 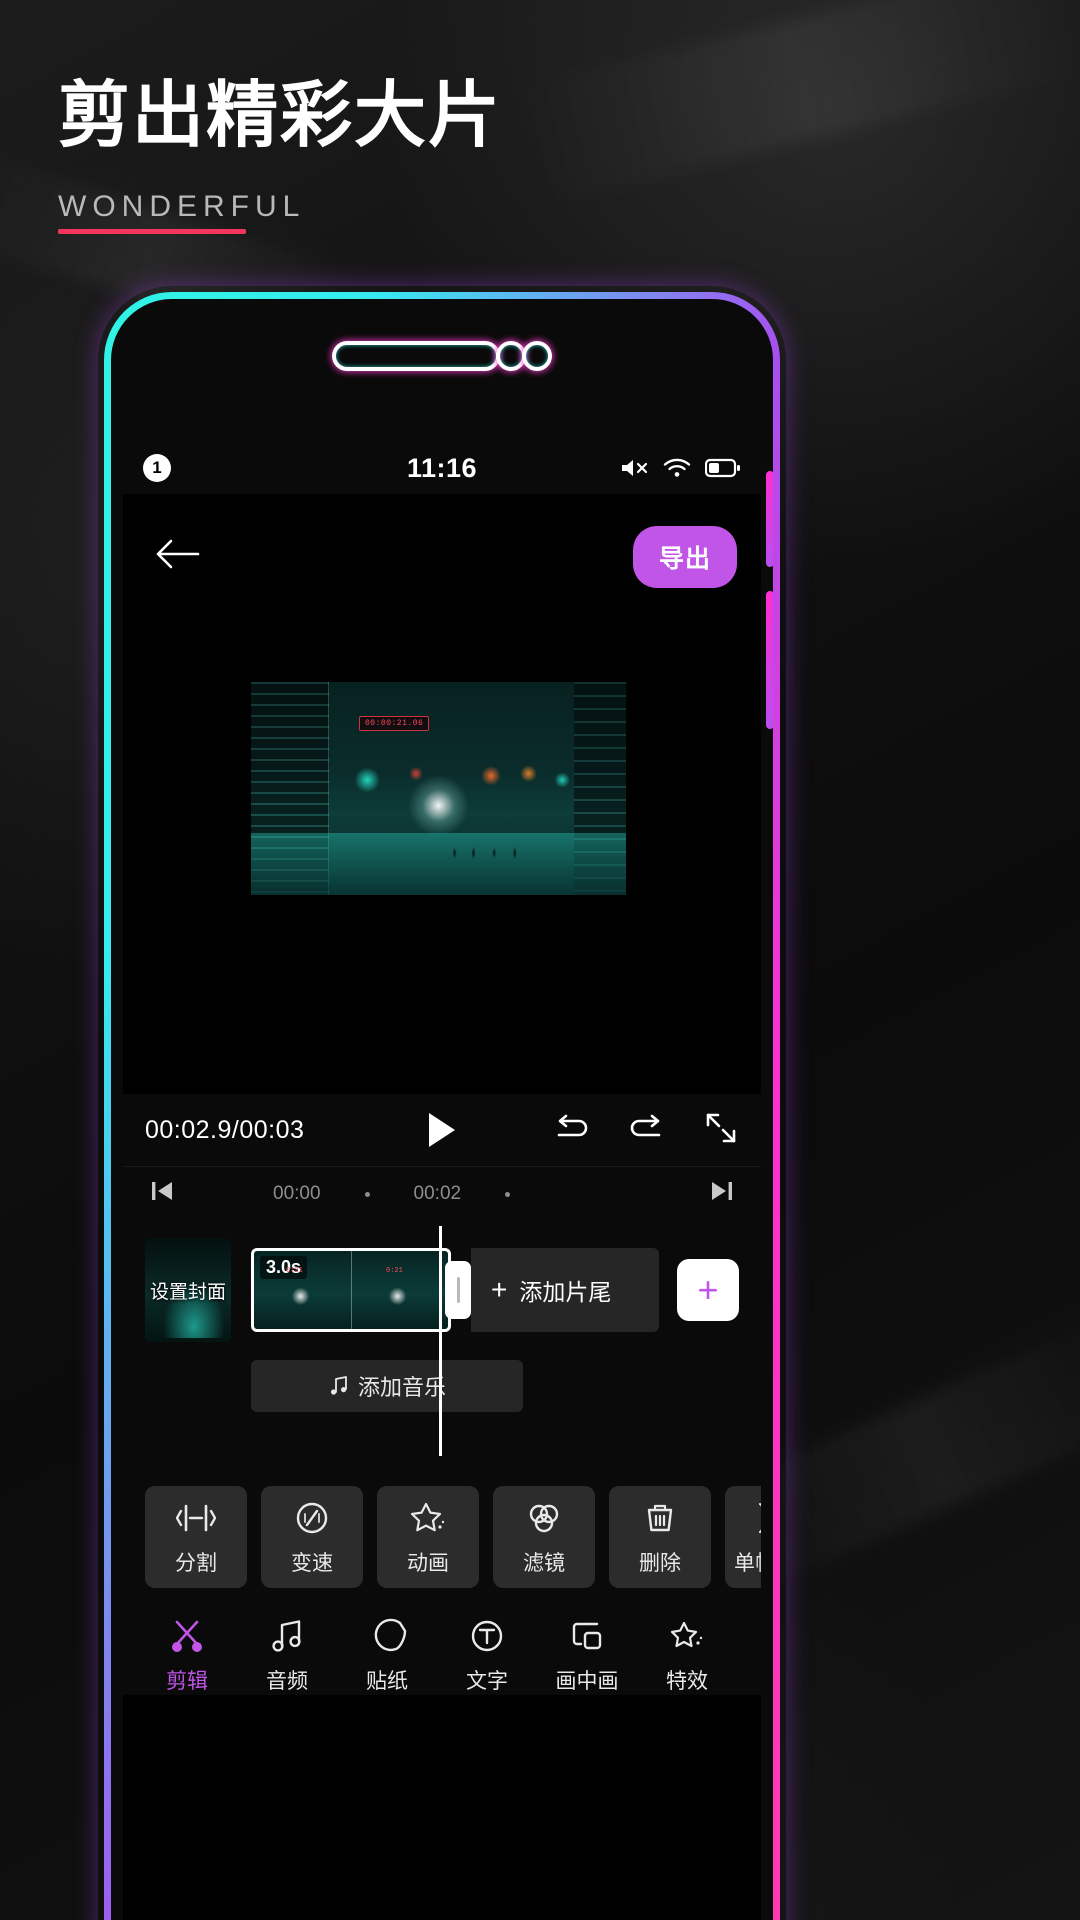 What do you see at coordinates (387, 1681) in the screenshot?
I see `nav-label: 贴纸` at bounding box center [387, 1681].